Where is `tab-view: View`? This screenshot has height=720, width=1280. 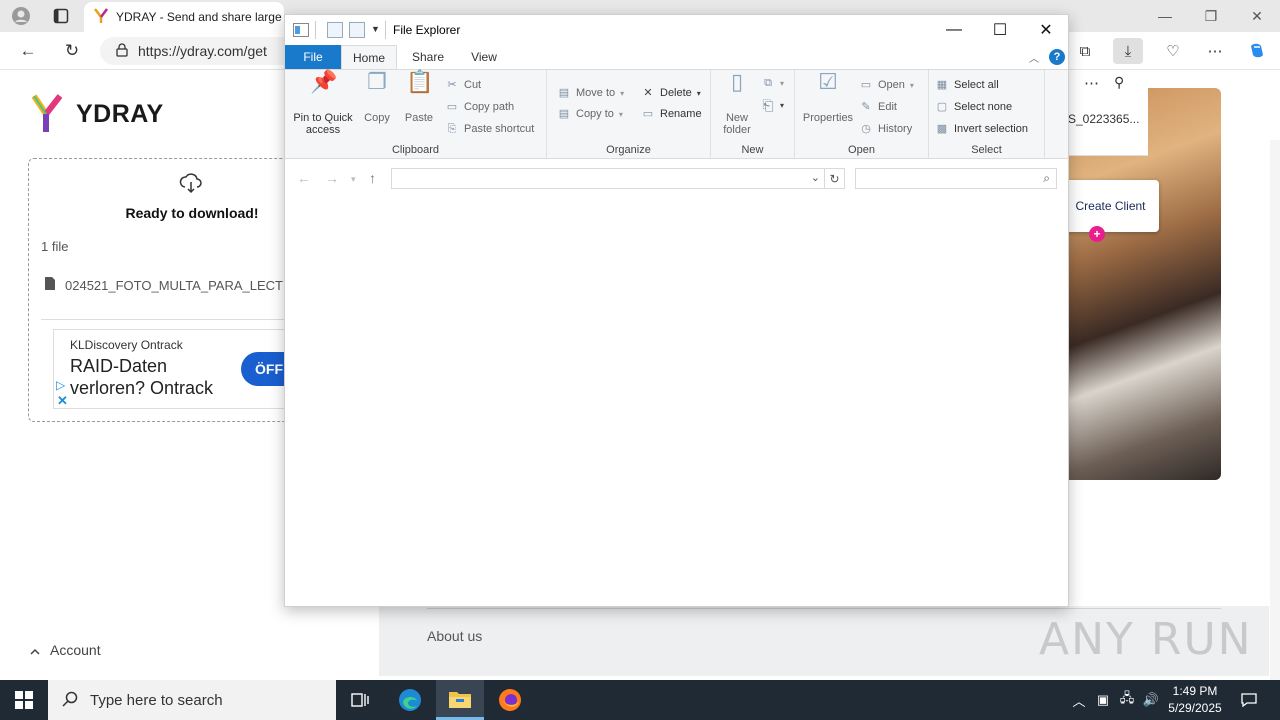
tab-view: View is located at coordinates (484, 57).